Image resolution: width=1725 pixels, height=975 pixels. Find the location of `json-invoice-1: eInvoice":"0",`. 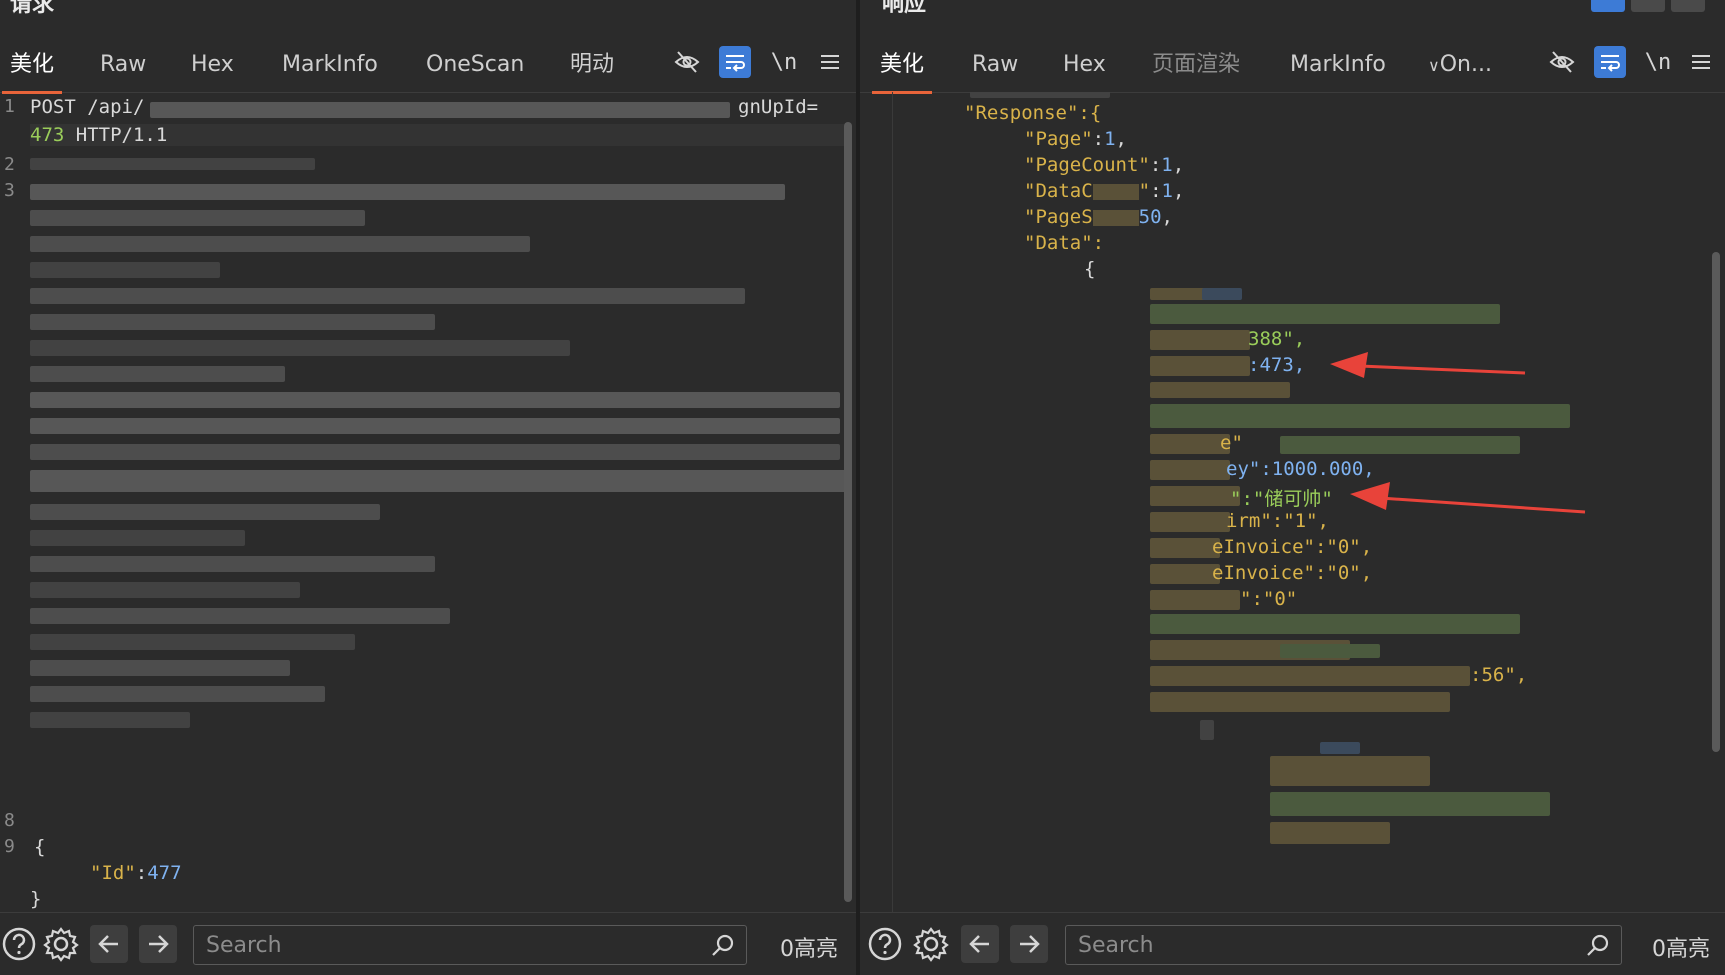

json-invoice-1: eInvoice":"0", is located at coordinates (1292, 547).